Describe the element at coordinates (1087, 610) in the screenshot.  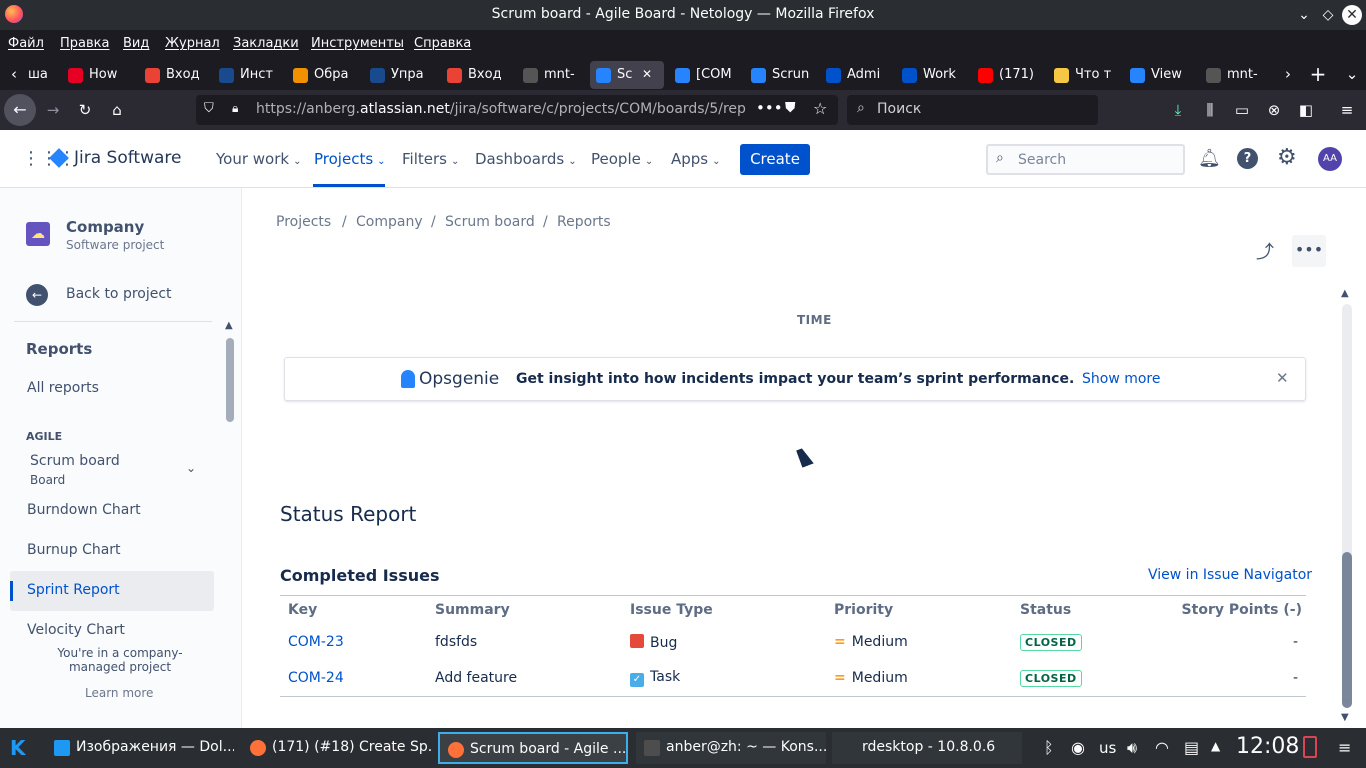
I see `column-header-status: Status` at that location.